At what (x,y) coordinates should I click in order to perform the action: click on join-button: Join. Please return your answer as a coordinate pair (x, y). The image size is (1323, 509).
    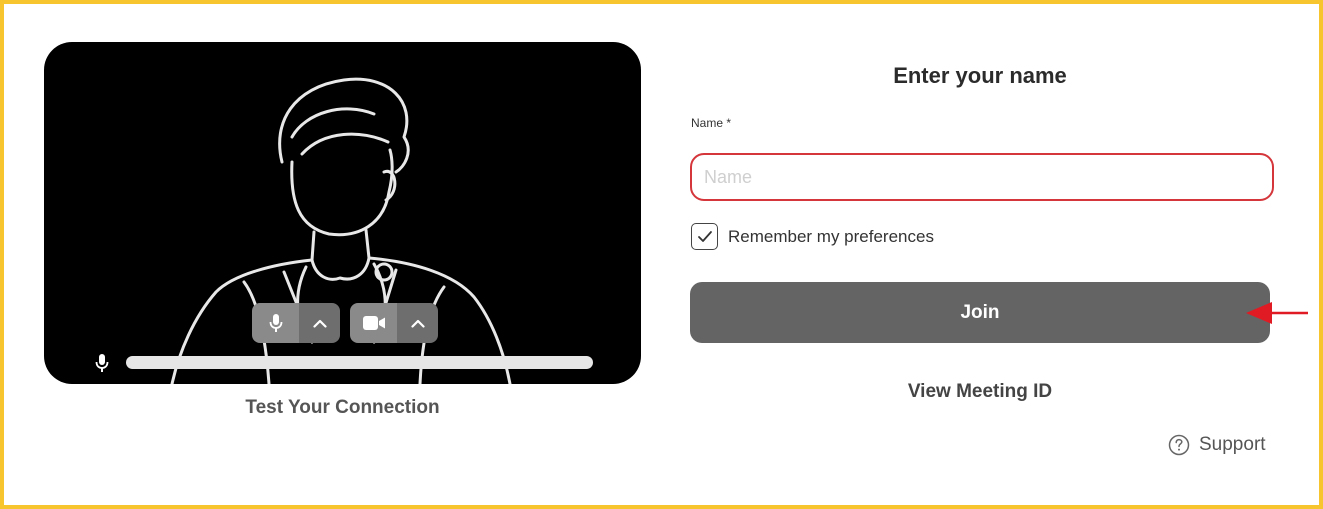
    Looking at the image, I should click on (980, 312).